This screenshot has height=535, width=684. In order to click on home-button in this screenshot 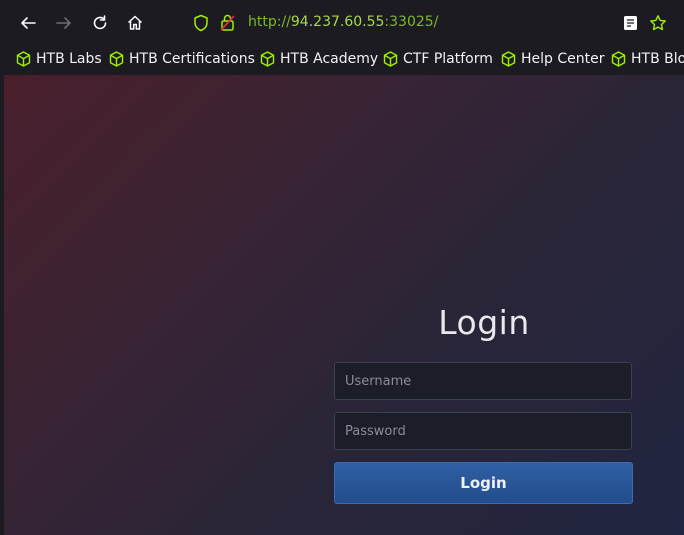, I will do `click(135, 23)`.